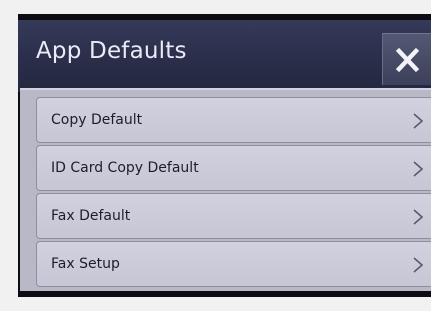  What do you see at coordinates (125, 168) in the screenshot?
I see `list-item-label: ID Card Copy Default` at bounding box center [125, 168].